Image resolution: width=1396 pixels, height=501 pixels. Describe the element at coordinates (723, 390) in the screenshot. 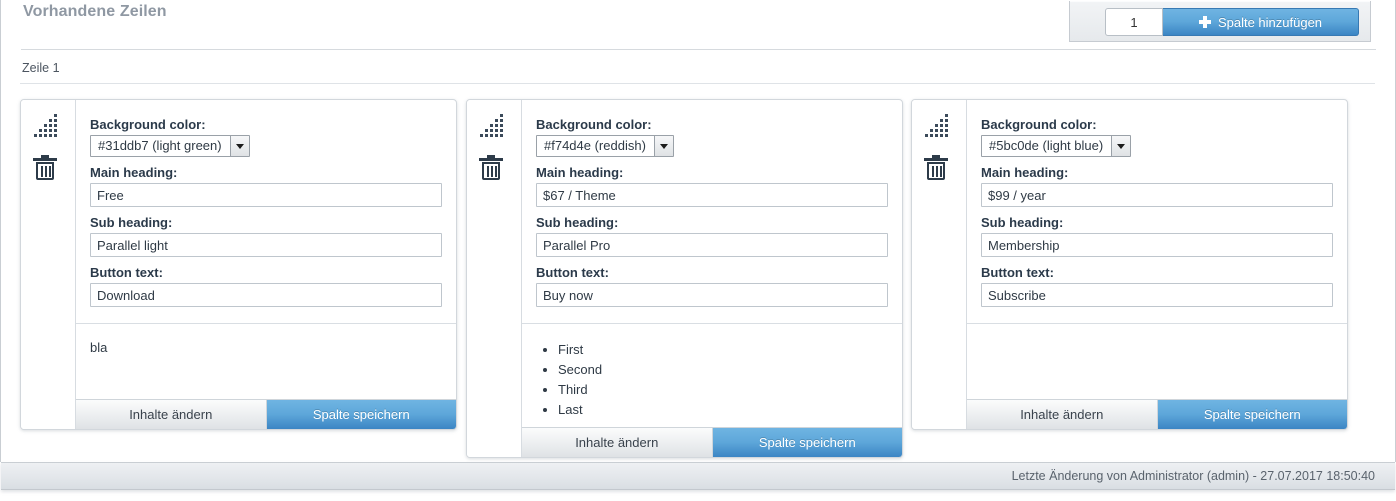

I see `list-item: Third` at that location.